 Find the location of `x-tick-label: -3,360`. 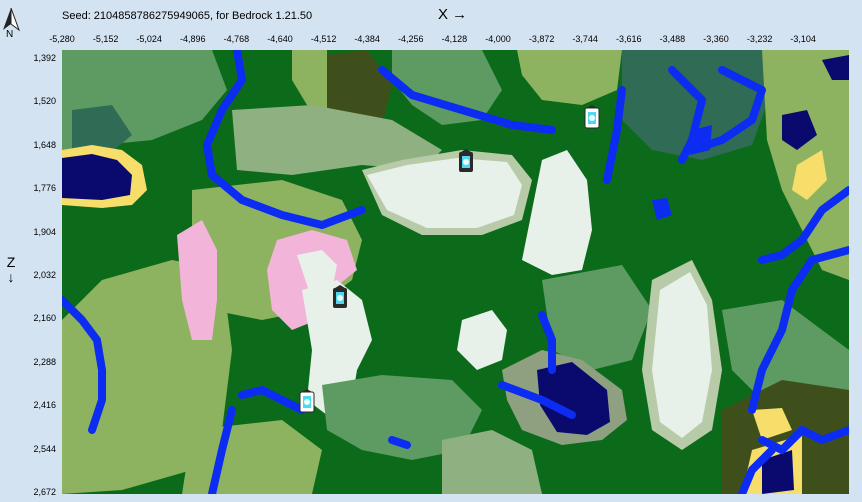

x-tick-label: -3,360 is located at coordinates (716, 39).